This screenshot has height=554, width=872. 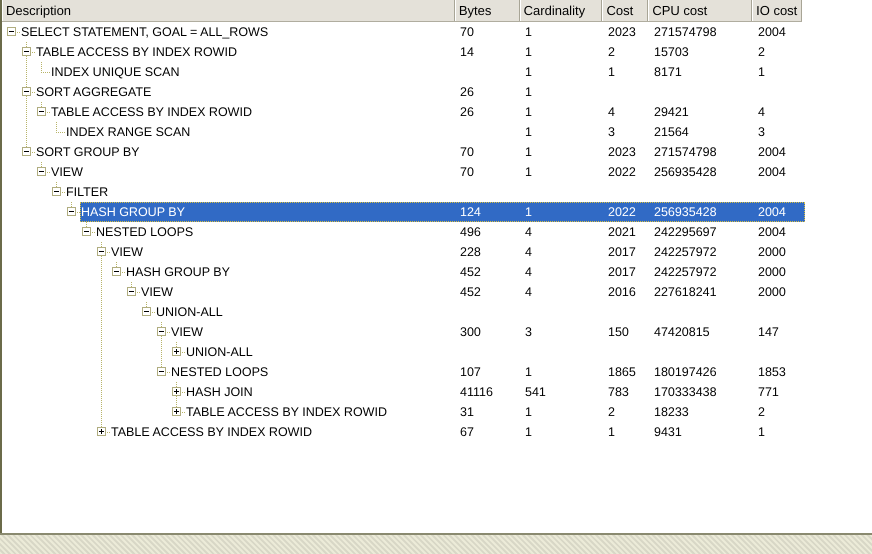 What do you see at coordinates (420, 52) in the screenshot?
I see `plan-row: TABLE ACCESS BY INDEX ROWID 14 1 2 15703 2` at bounding box center [420, 52].